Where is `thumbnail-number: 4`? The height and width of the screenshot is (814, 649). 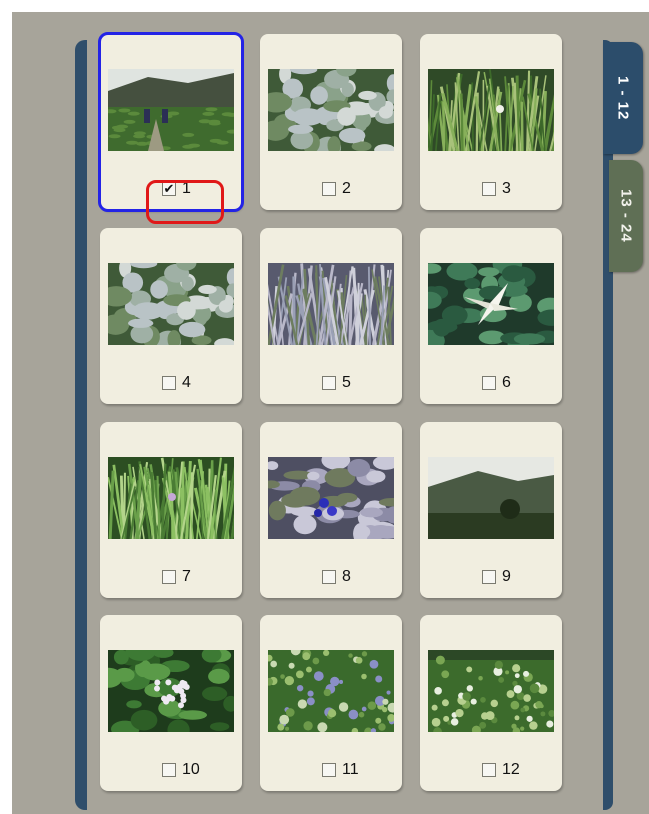 thumbnail-number: 4 is located at coordinates (186, 382).